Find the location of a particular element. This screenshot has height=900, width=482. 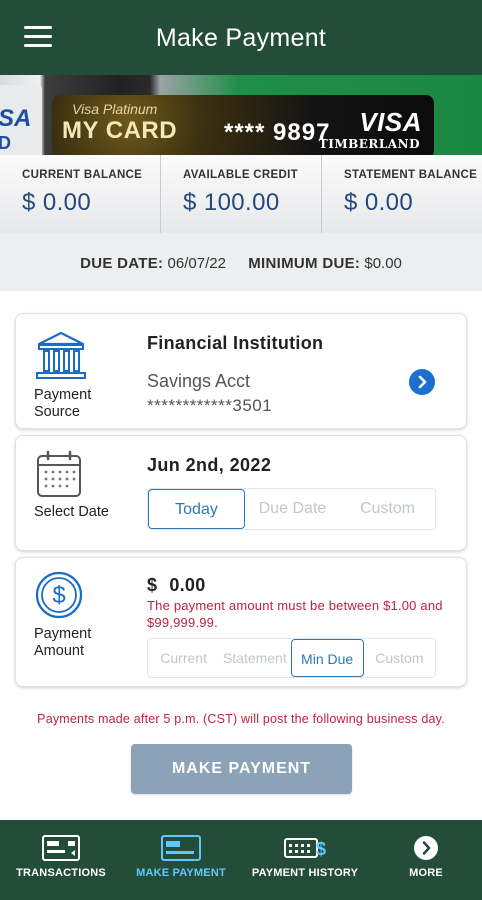

amount-option-min-due: Min Due is located at coordinates (327, 658).